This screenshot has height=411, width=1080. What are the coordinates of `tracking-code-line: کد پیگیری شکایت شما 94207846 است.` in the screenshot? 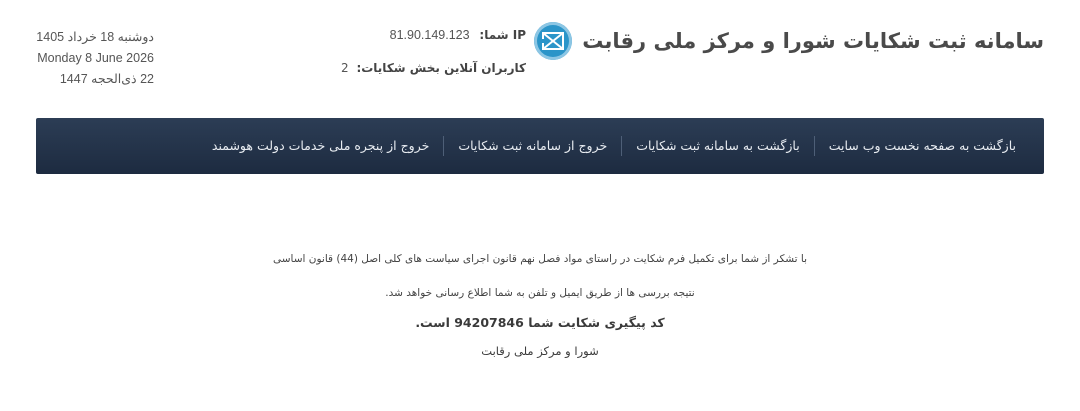 It's located at (540, 322).